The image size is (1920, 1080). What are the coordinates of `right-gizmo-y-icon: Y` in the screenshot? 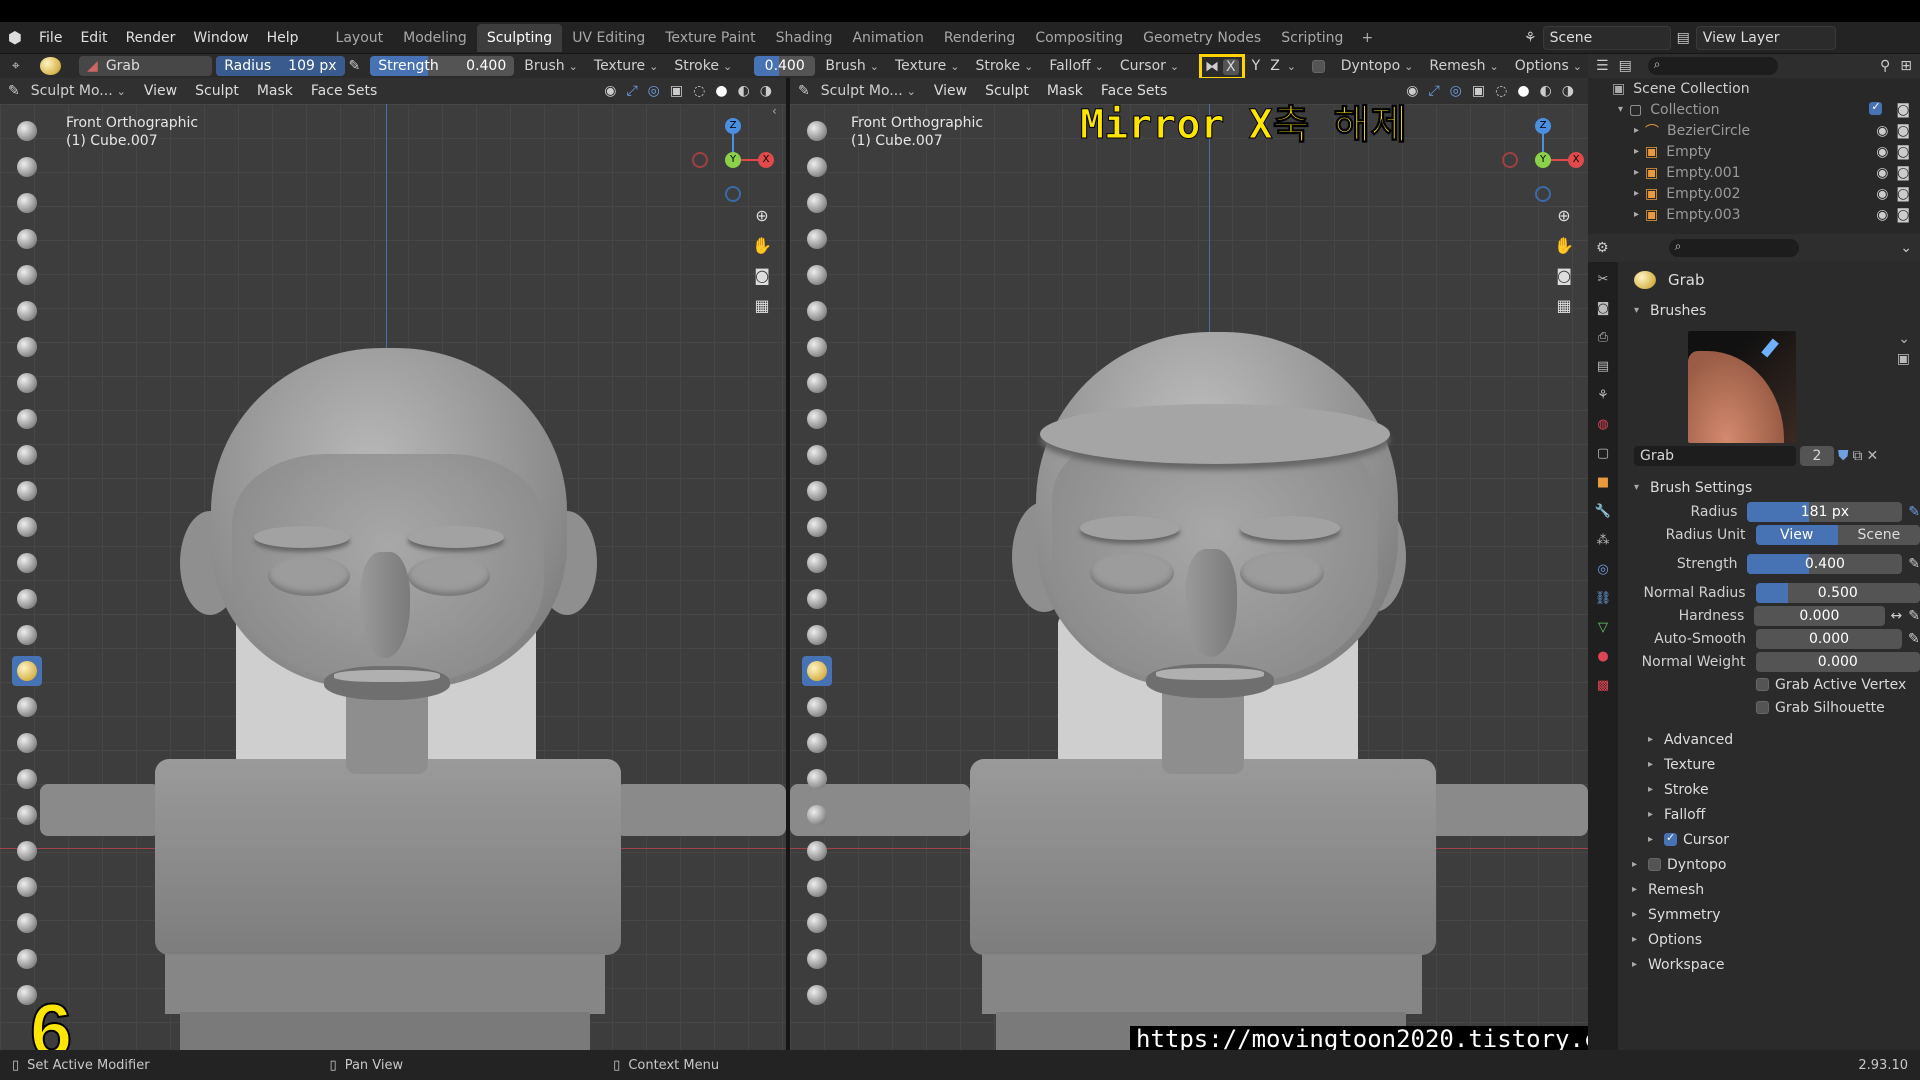 It's located at (1543, 160).